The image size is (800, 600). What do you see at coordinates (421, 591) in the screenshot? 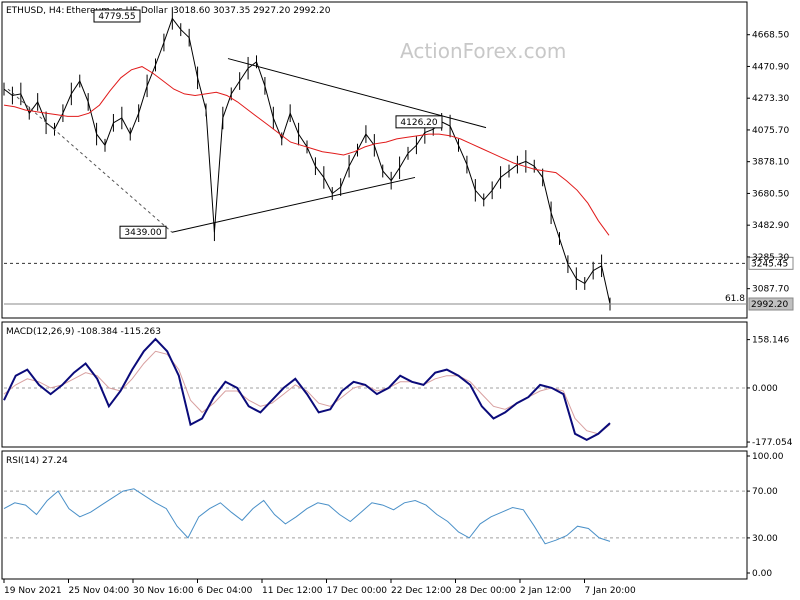
I see `x-tick-label: 22 Dec 12:00` at bounding box center [421, 591].